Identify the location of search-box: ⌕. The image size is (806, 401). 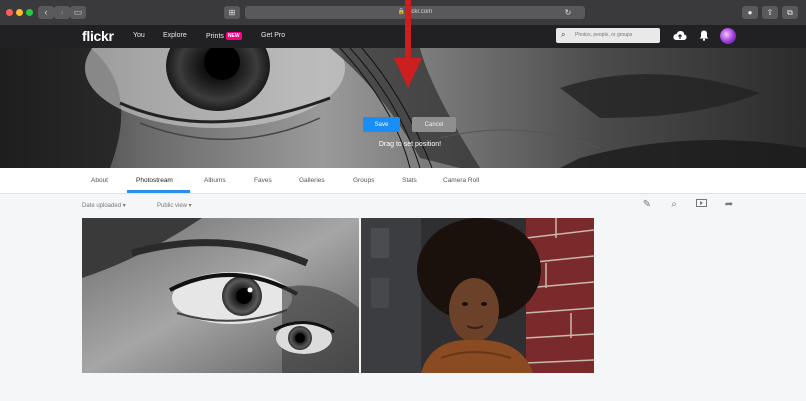
(608, 35).